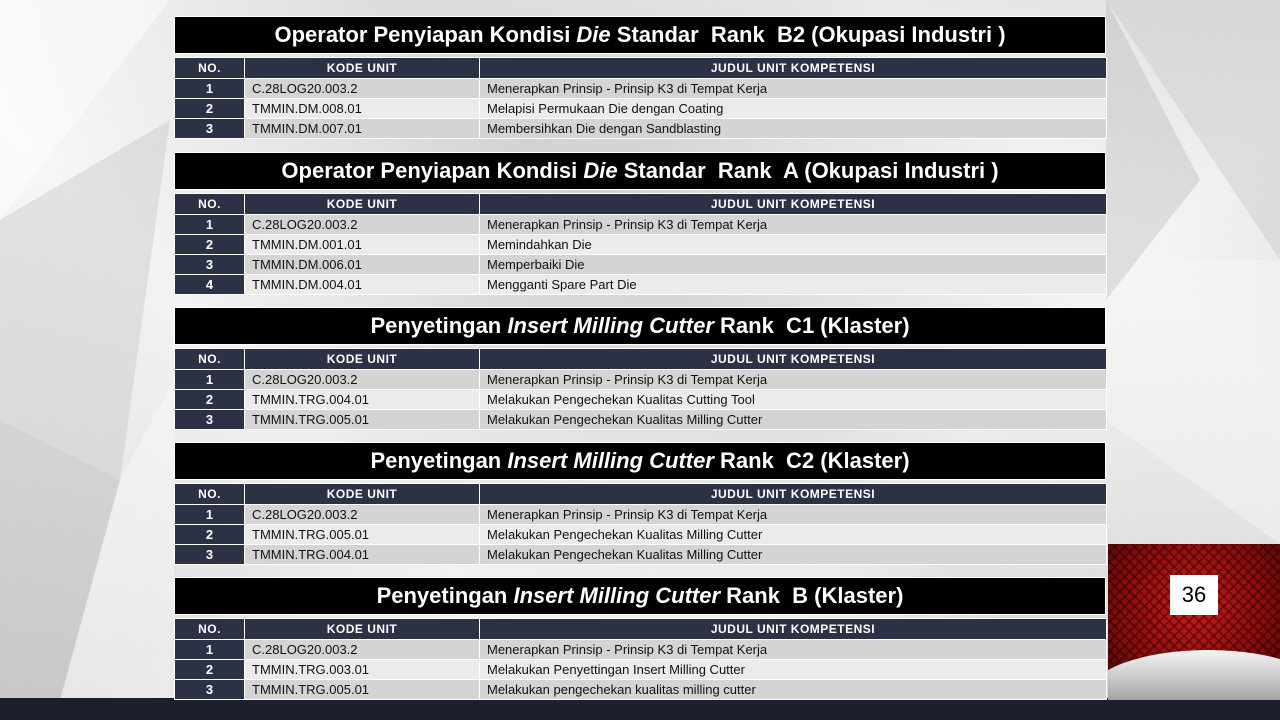  What do you see at coordinates (1194, 595) in the screenshot?
I see `page-number: 36` at bounding box center [1194, 595].